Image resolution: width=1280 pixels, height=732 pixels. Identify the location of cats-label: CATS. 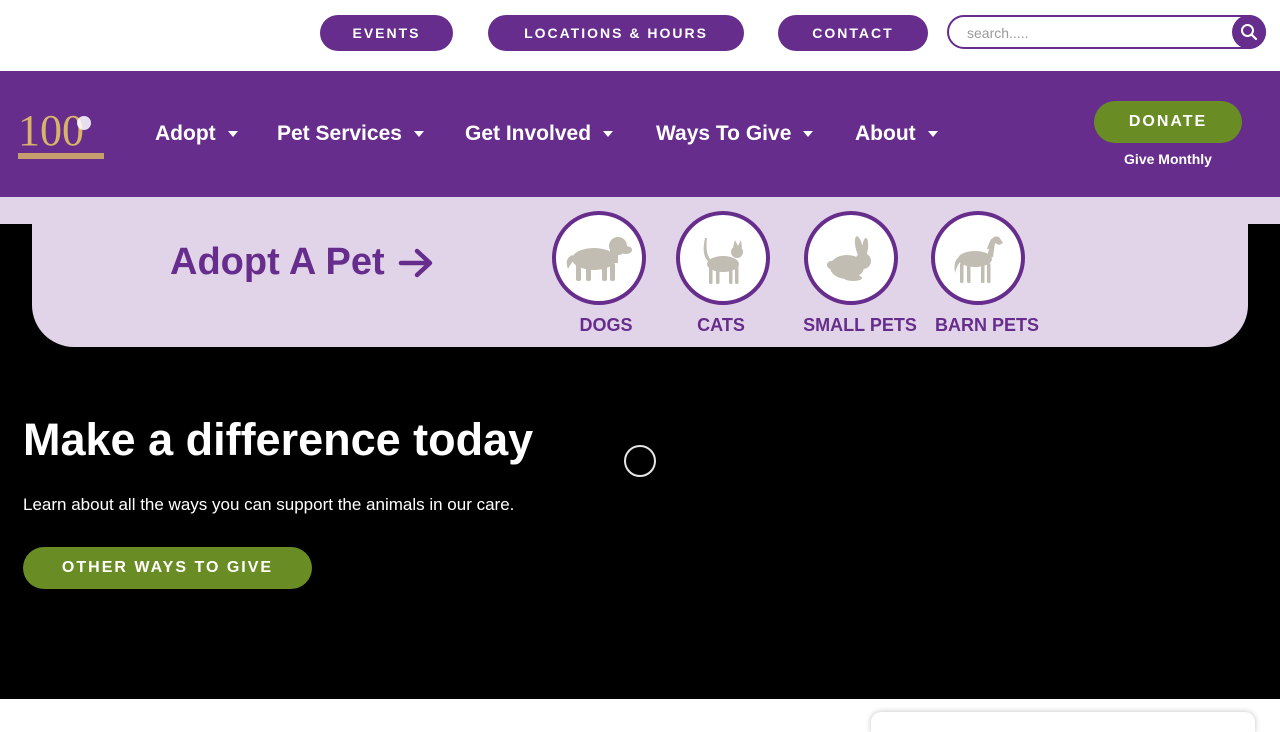
(721, 325).